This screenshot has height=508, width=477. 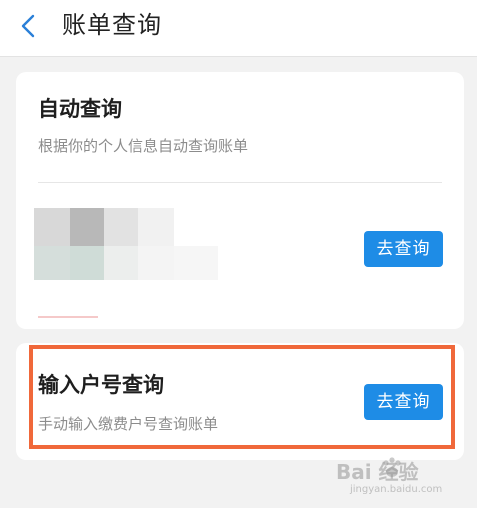 What do you see at coordinates (112, 25) in the screenshot?
I see `page-title: 账单查询` at bounding box center [112, 25].